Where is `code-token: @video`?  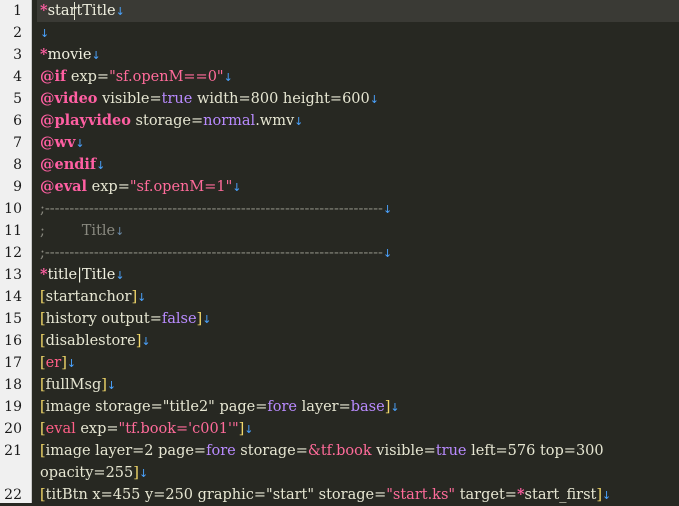 code-token: @video is located at coordinates (69, 98).